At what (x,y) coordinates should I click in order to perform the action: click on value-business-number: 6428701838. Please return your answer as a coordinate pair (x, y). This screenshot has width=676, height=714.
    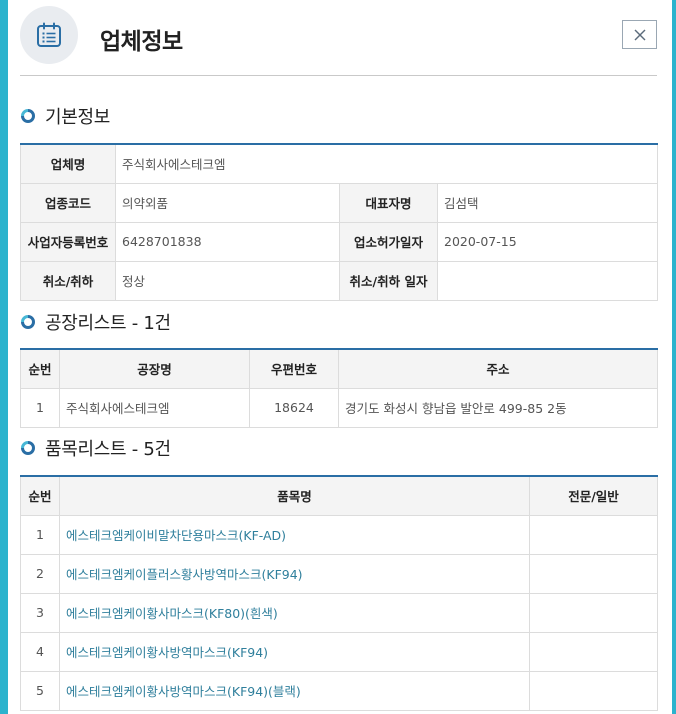
    Looking at the image, I should click on (227, 241).